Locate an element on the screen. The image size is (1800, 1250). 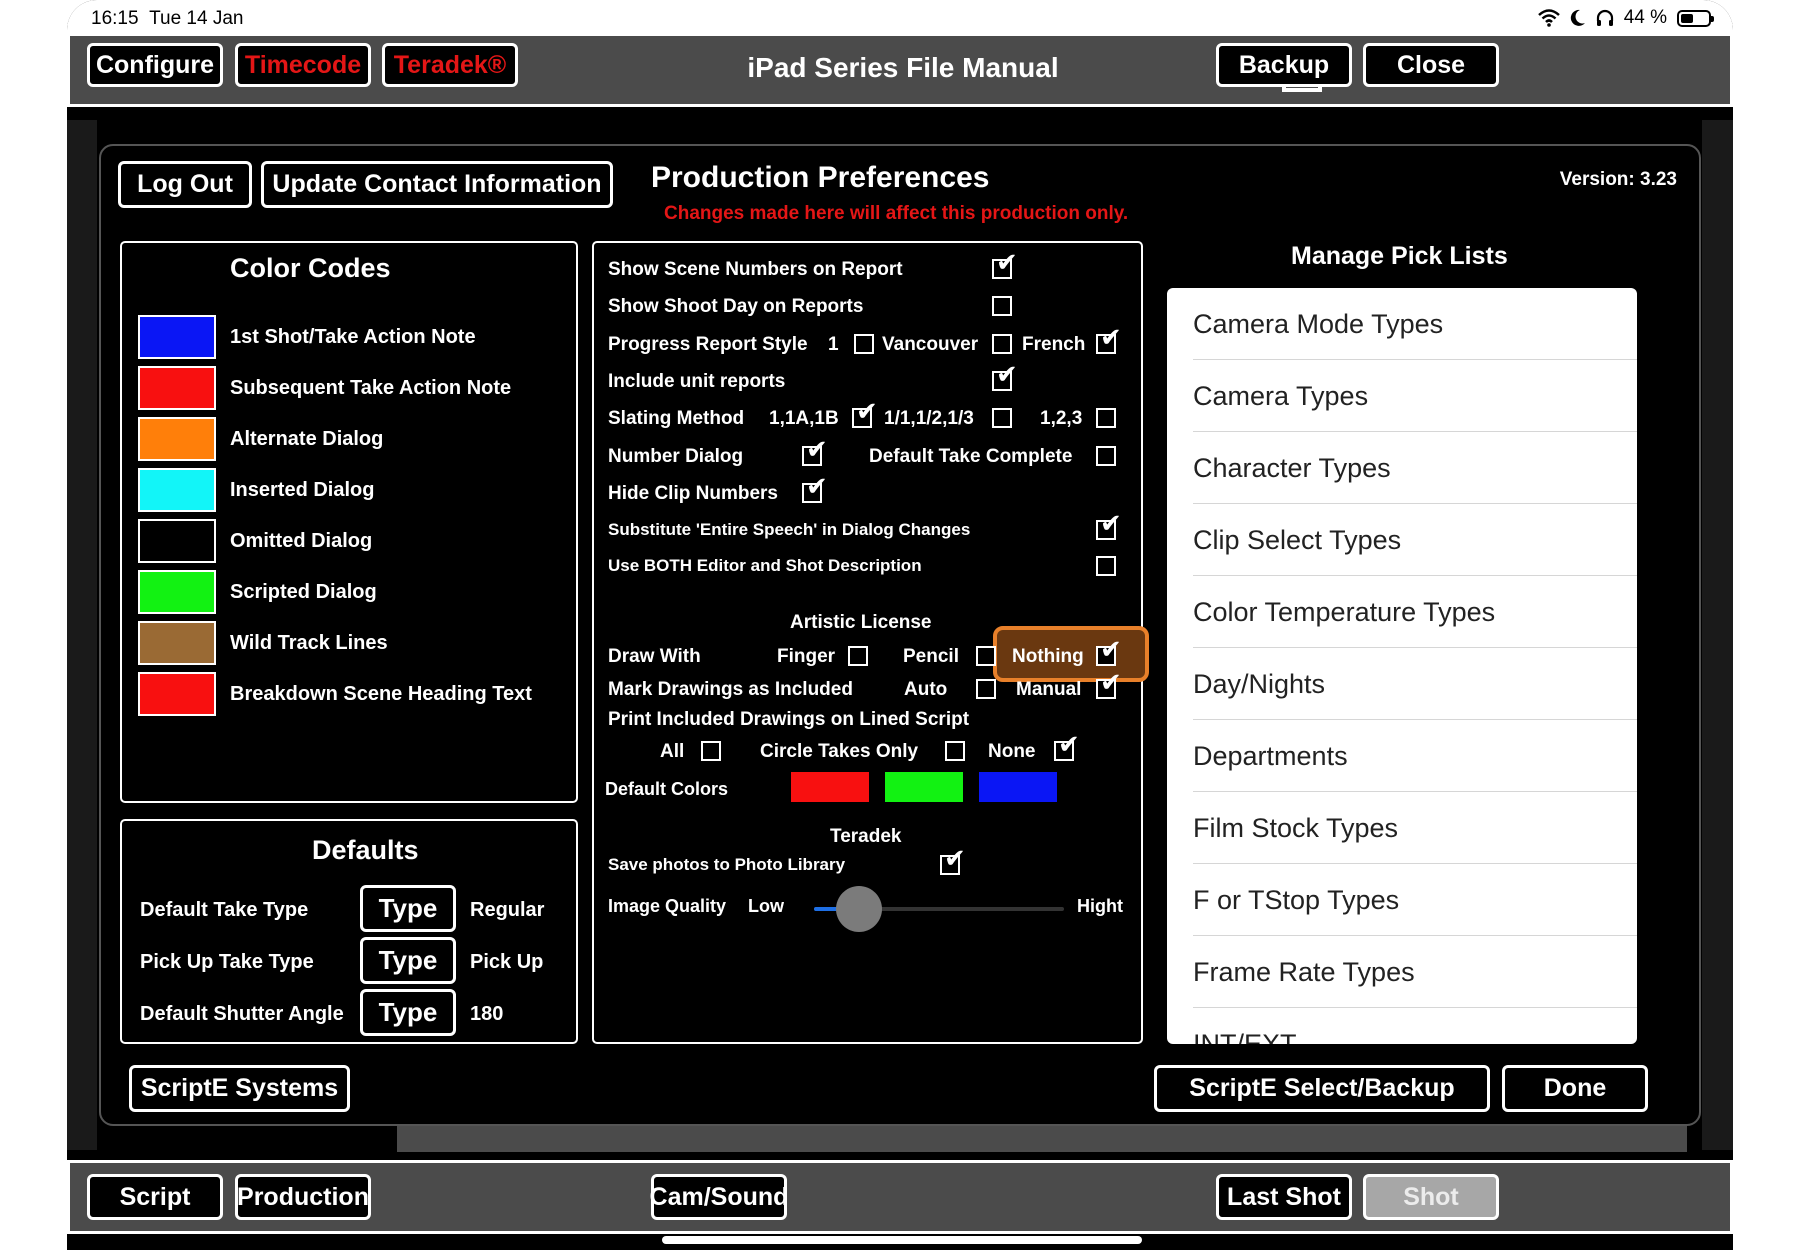
close-button: Close is located at coordinates (1431, 65).